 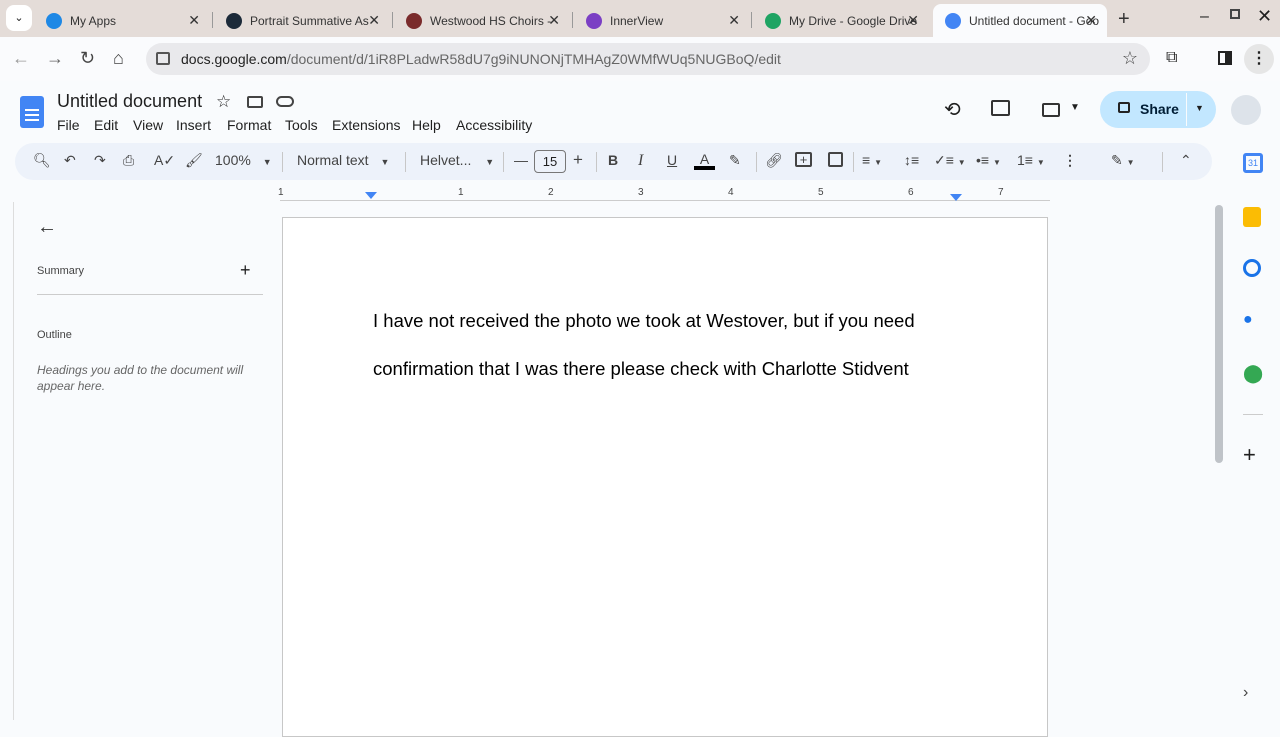 What do you see at coordinates (1171, 58) in the screenshot?
I see `extensions-icon: ⧉` at bounding box center [1171, 58].